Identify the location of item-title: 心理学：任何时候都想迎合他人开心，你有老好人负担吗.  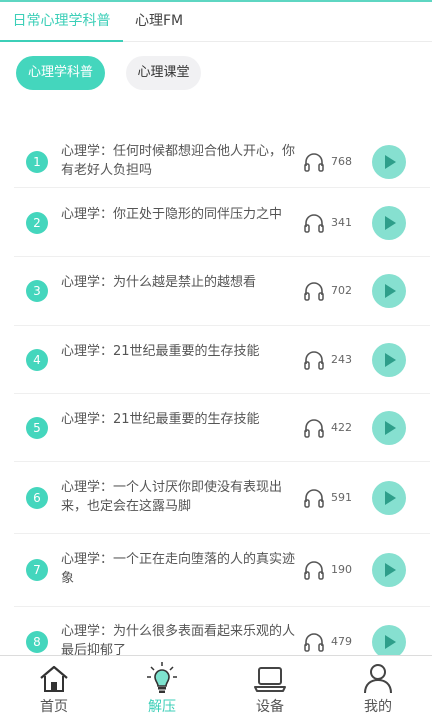
(178, 161).